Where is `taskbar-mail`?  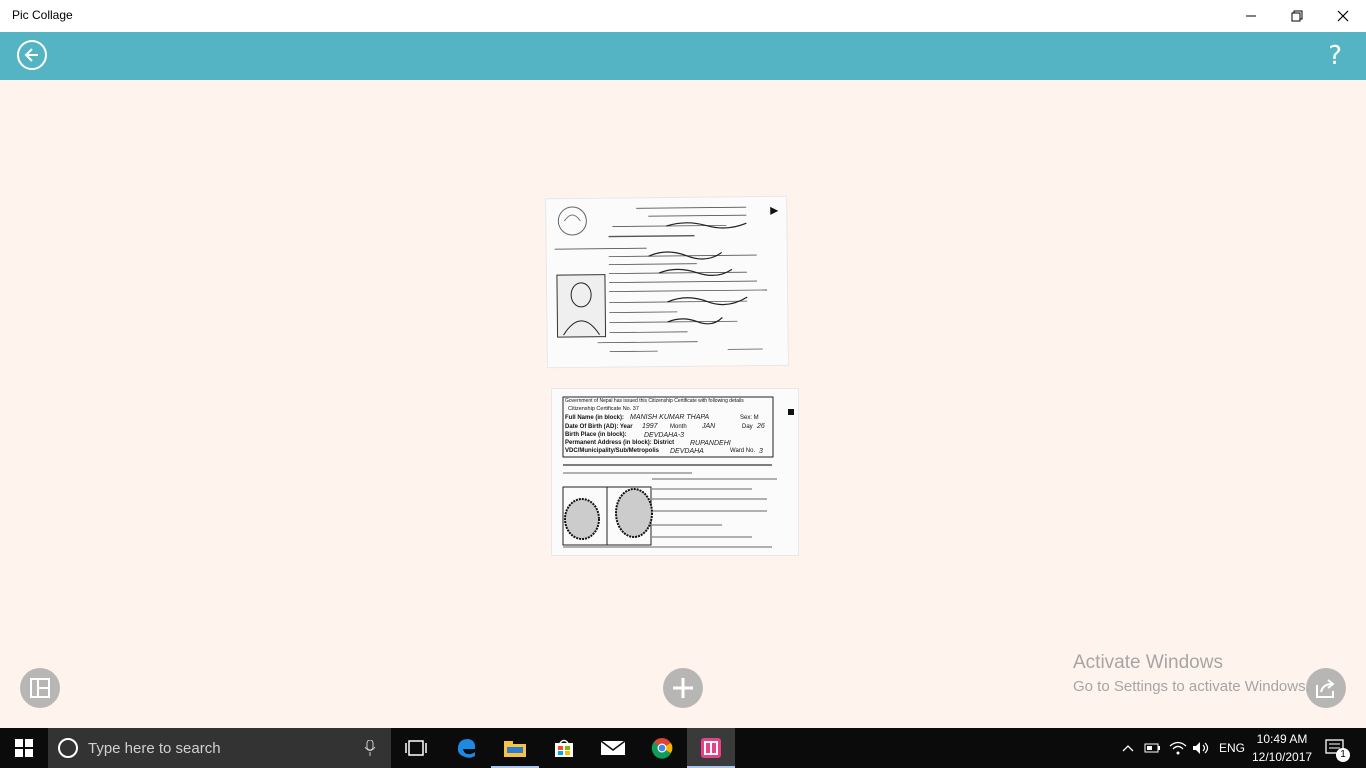 taskbar-mail is located at coordinates (613, 748).